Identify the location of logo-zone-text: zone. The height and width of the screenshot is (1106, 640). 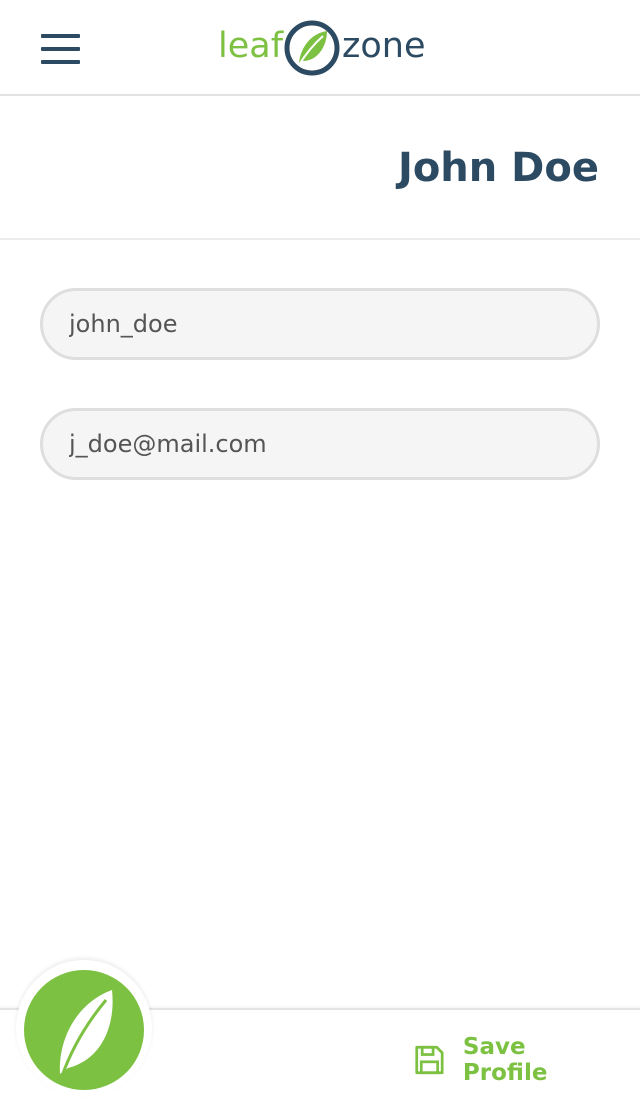
(384, 46).